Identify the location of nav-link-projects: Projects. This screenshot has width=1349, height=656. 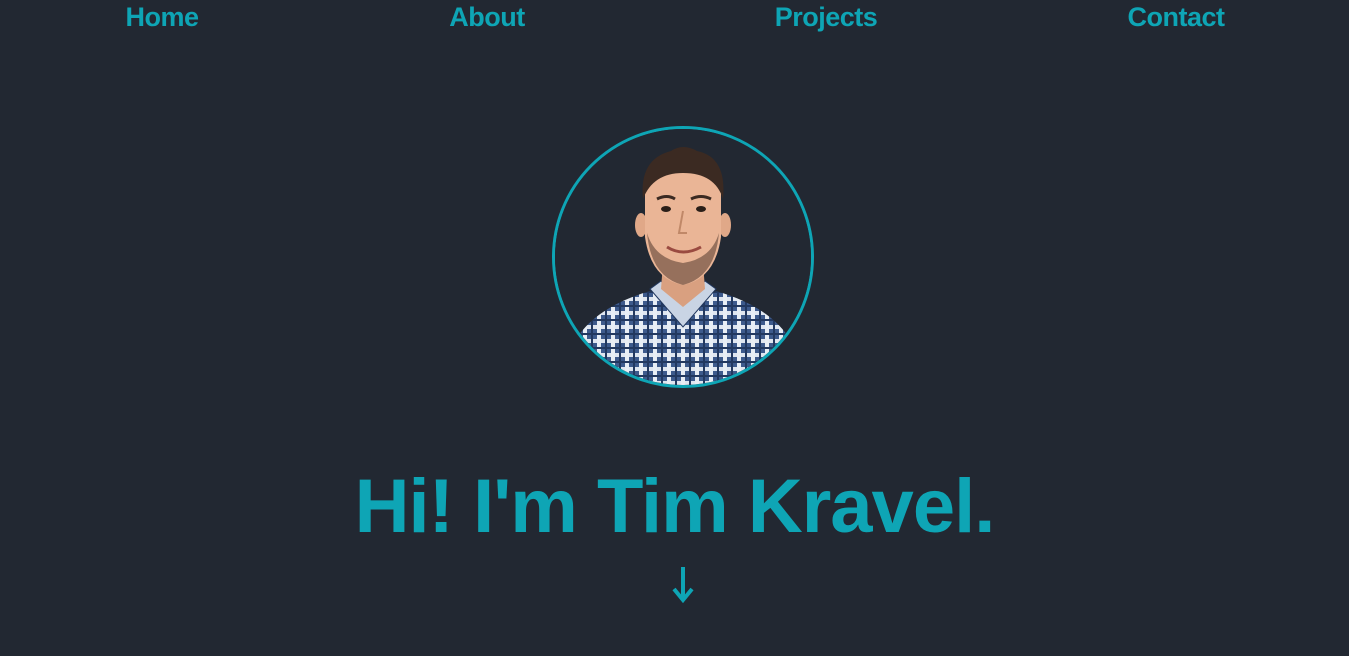
(826, 17).